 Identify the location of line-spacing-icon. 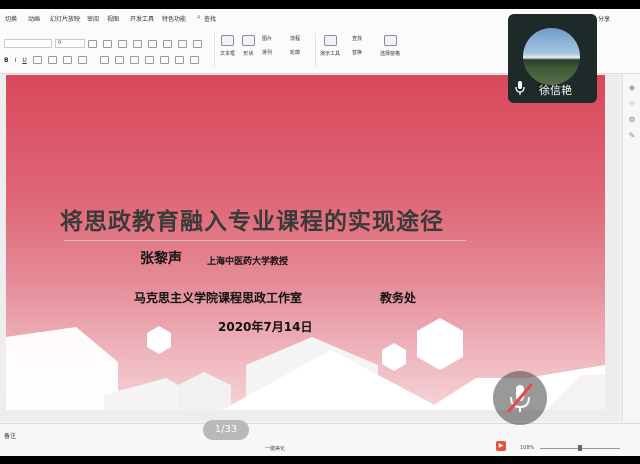
(197, 44).